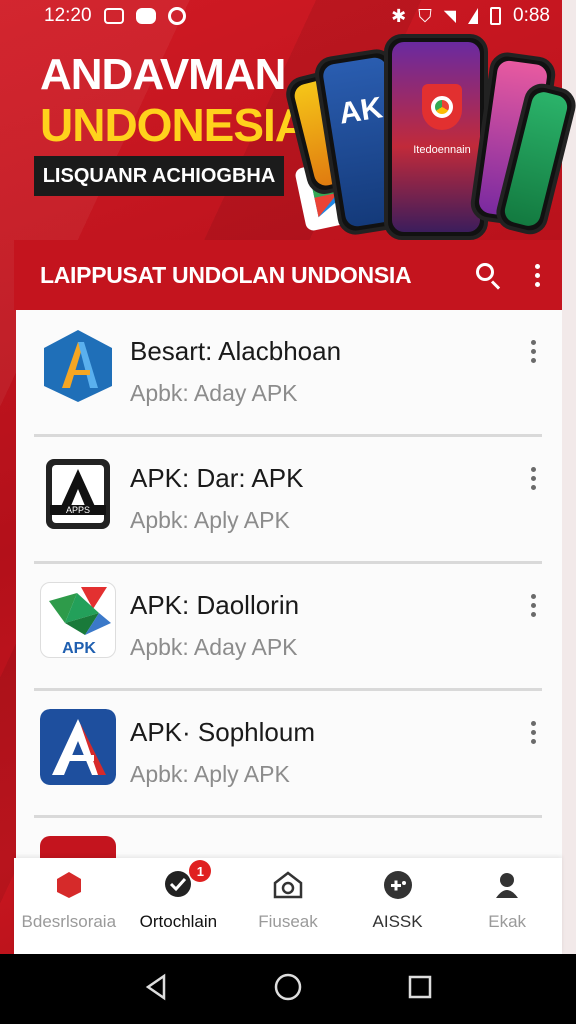 The height and width of the screenshot is (1024, 576). What do you see at coordinates (179, 906) in the screenshot?
I see `nav-tab-2: 1 Ortochlain` at bounding box center [179, 906].